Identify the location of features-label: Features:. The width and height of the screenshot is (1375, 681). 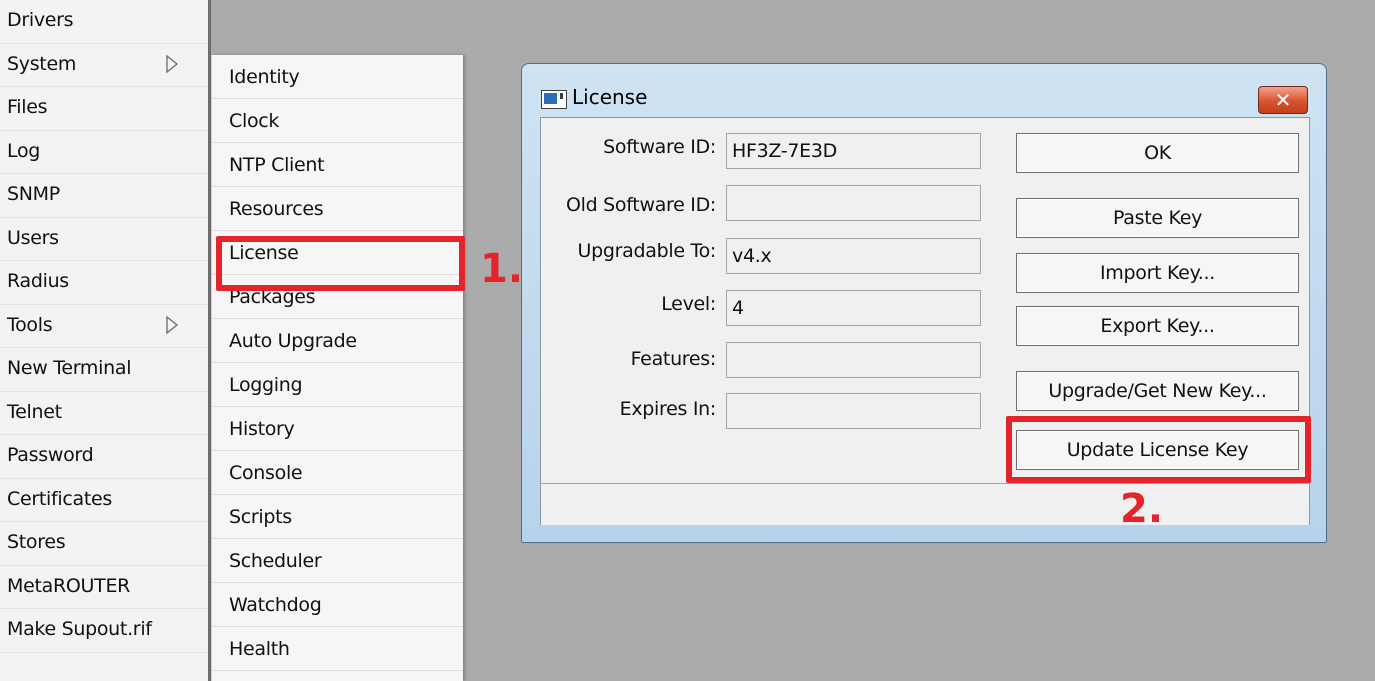
(673, 359).